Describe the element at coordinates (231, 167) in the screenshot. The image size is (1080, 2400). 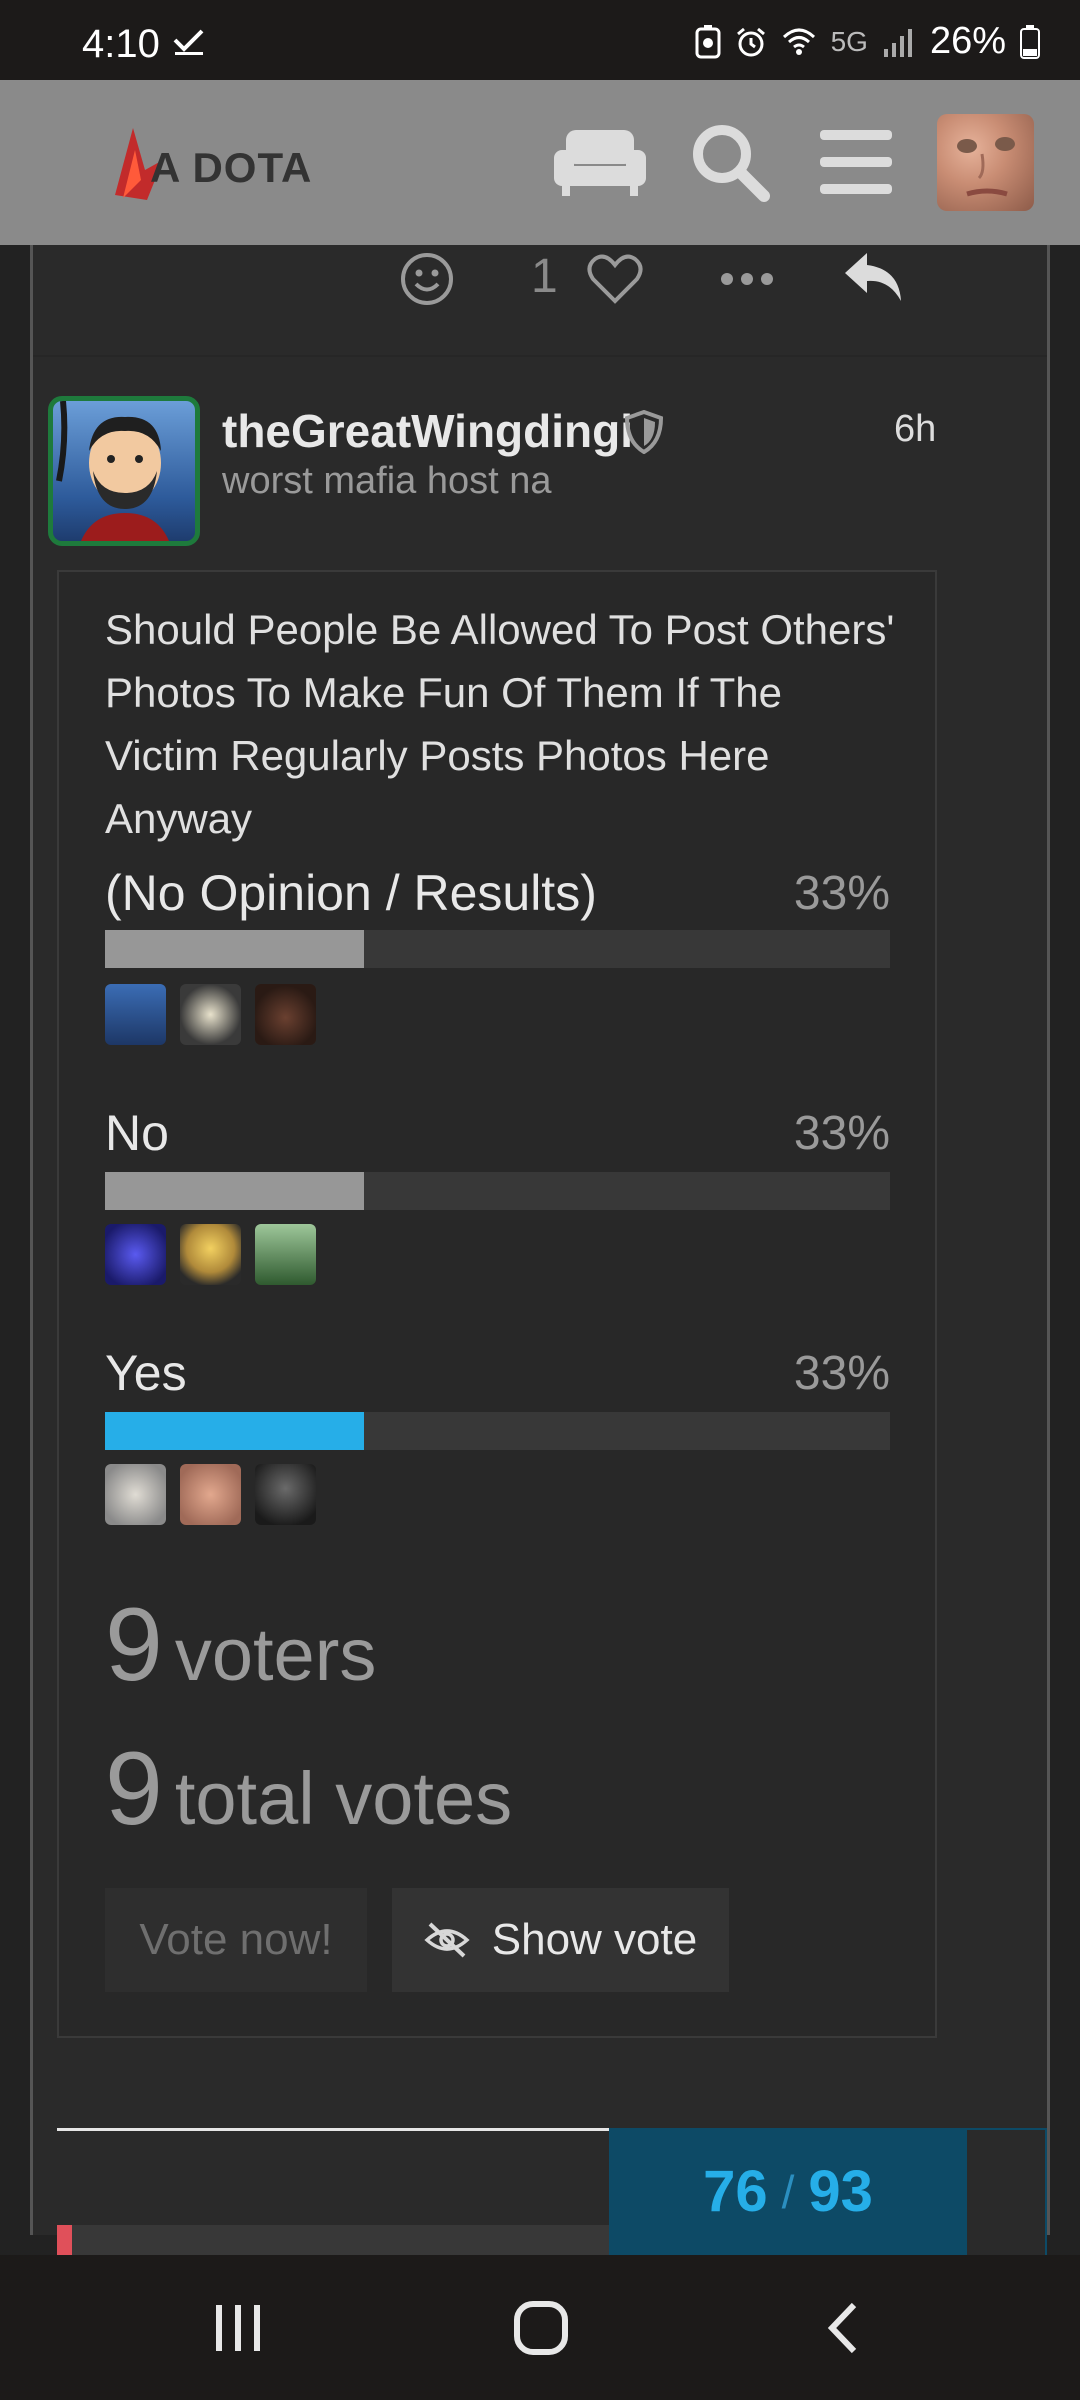
I see `logo-text: A DOTA` at that location.